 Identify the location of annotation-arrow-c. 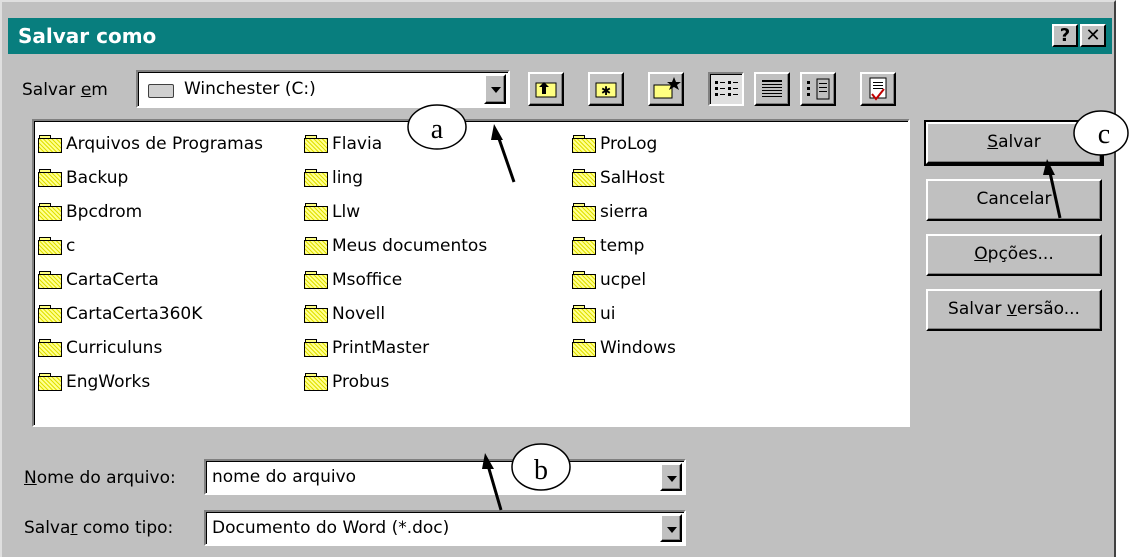
(1054, 193).